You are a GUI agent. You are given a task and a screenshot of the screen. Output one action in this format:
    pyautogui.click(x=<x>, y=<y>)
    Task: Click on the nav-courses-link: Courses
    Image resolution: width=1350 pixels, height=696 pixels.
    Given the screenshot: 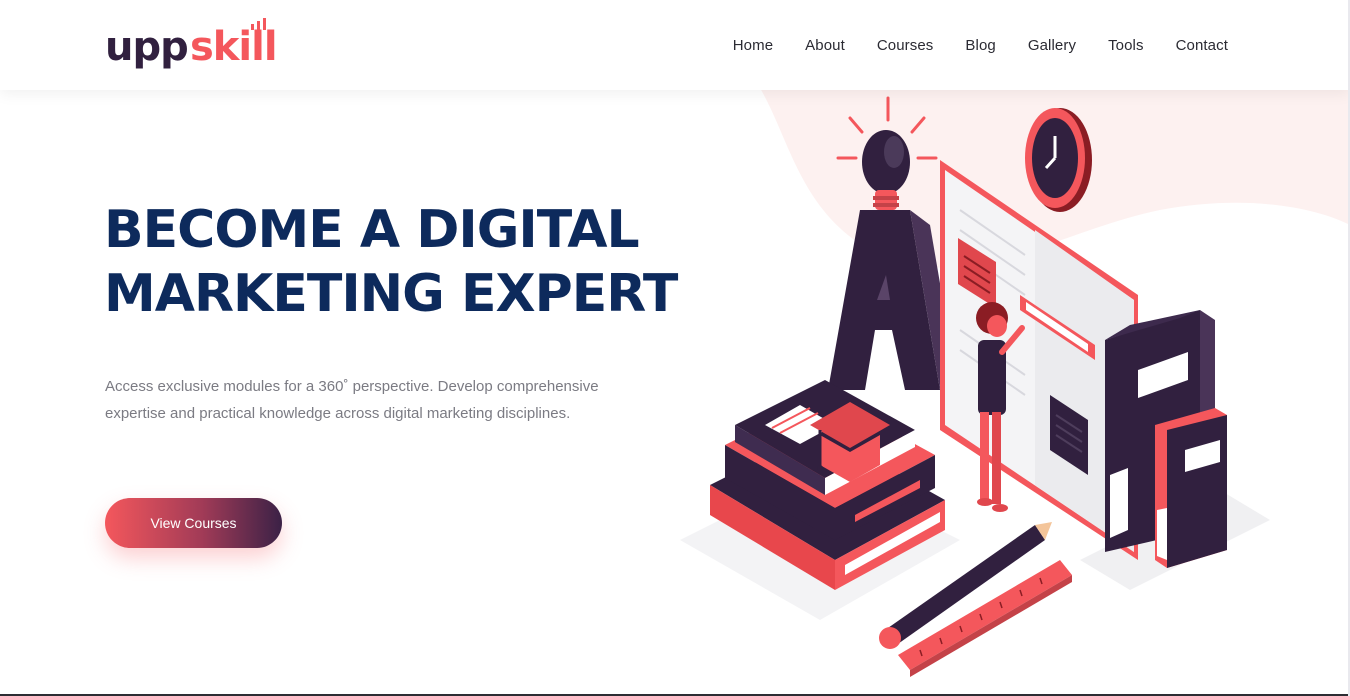 What is the action you would take?
    pyautogui.click(x=905, y=45)
    